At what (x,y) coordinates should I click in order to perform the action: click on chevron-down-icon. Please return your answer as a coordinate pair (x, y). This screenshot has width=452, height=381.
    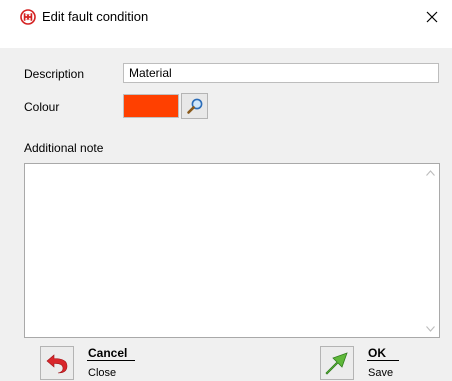
    Looking at the image, I should click on (430, 328).